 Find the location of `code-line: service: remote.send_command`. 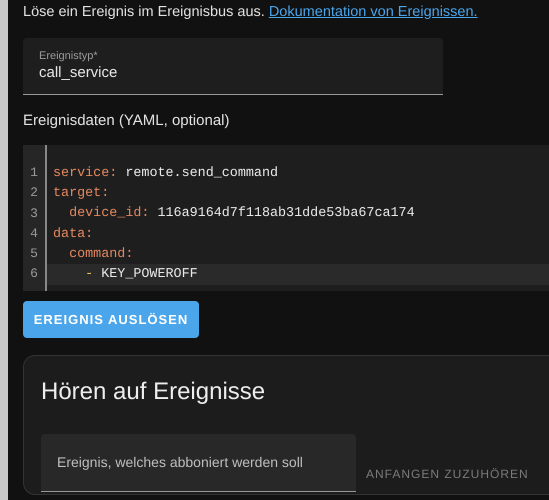

code-line: service: remote.send_command is located at coordinates (165, 173).